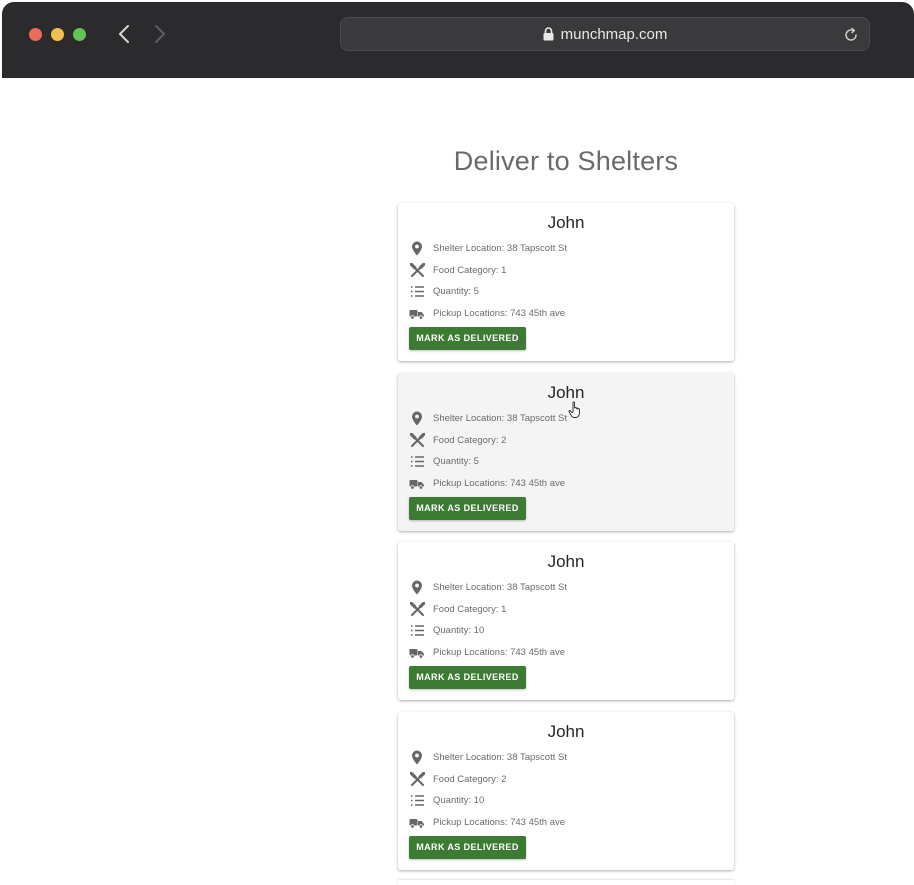 The height and width of the screenshot is (885, 914). I want to click on maximize-window-button, so click(79, 34).